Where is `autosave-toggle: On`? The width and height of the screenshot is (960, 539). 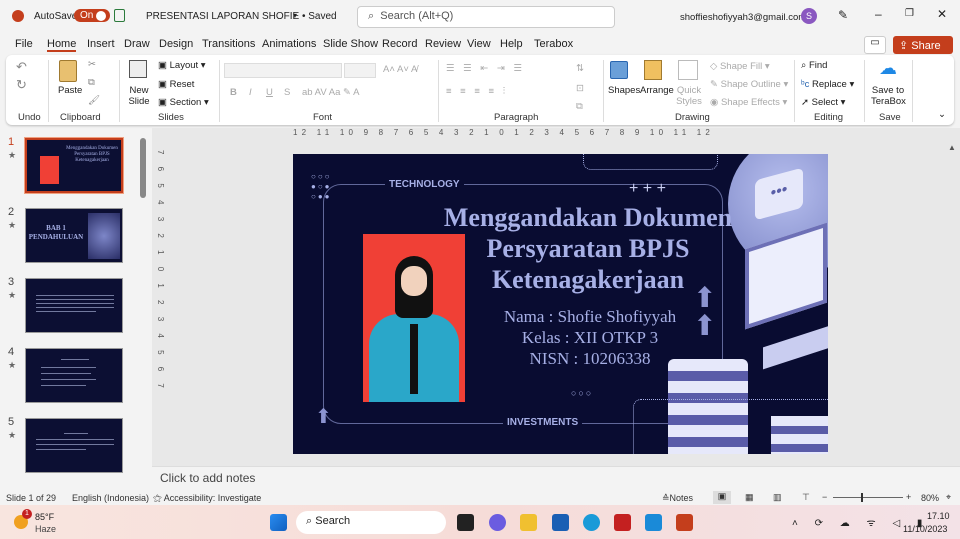
autosave-toggle: On is located at coordinates (92, 15).